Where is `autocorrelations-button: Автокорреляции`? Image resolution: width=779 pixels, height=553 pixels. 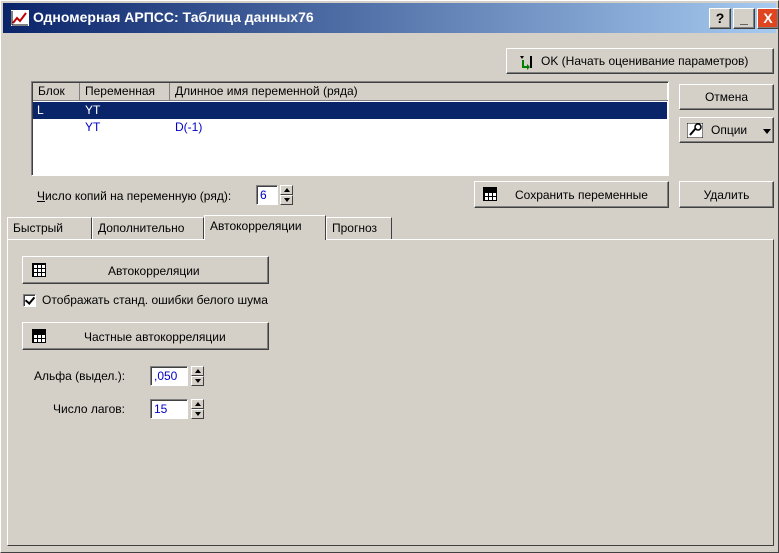
autocorrelations-button: Автокорреляции is located at coordinates (145, 270).